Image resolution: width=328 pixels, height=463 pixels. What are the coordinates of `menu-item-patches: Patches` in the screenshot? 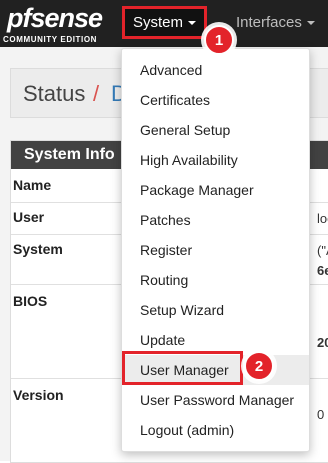 It's located at (215, 220).